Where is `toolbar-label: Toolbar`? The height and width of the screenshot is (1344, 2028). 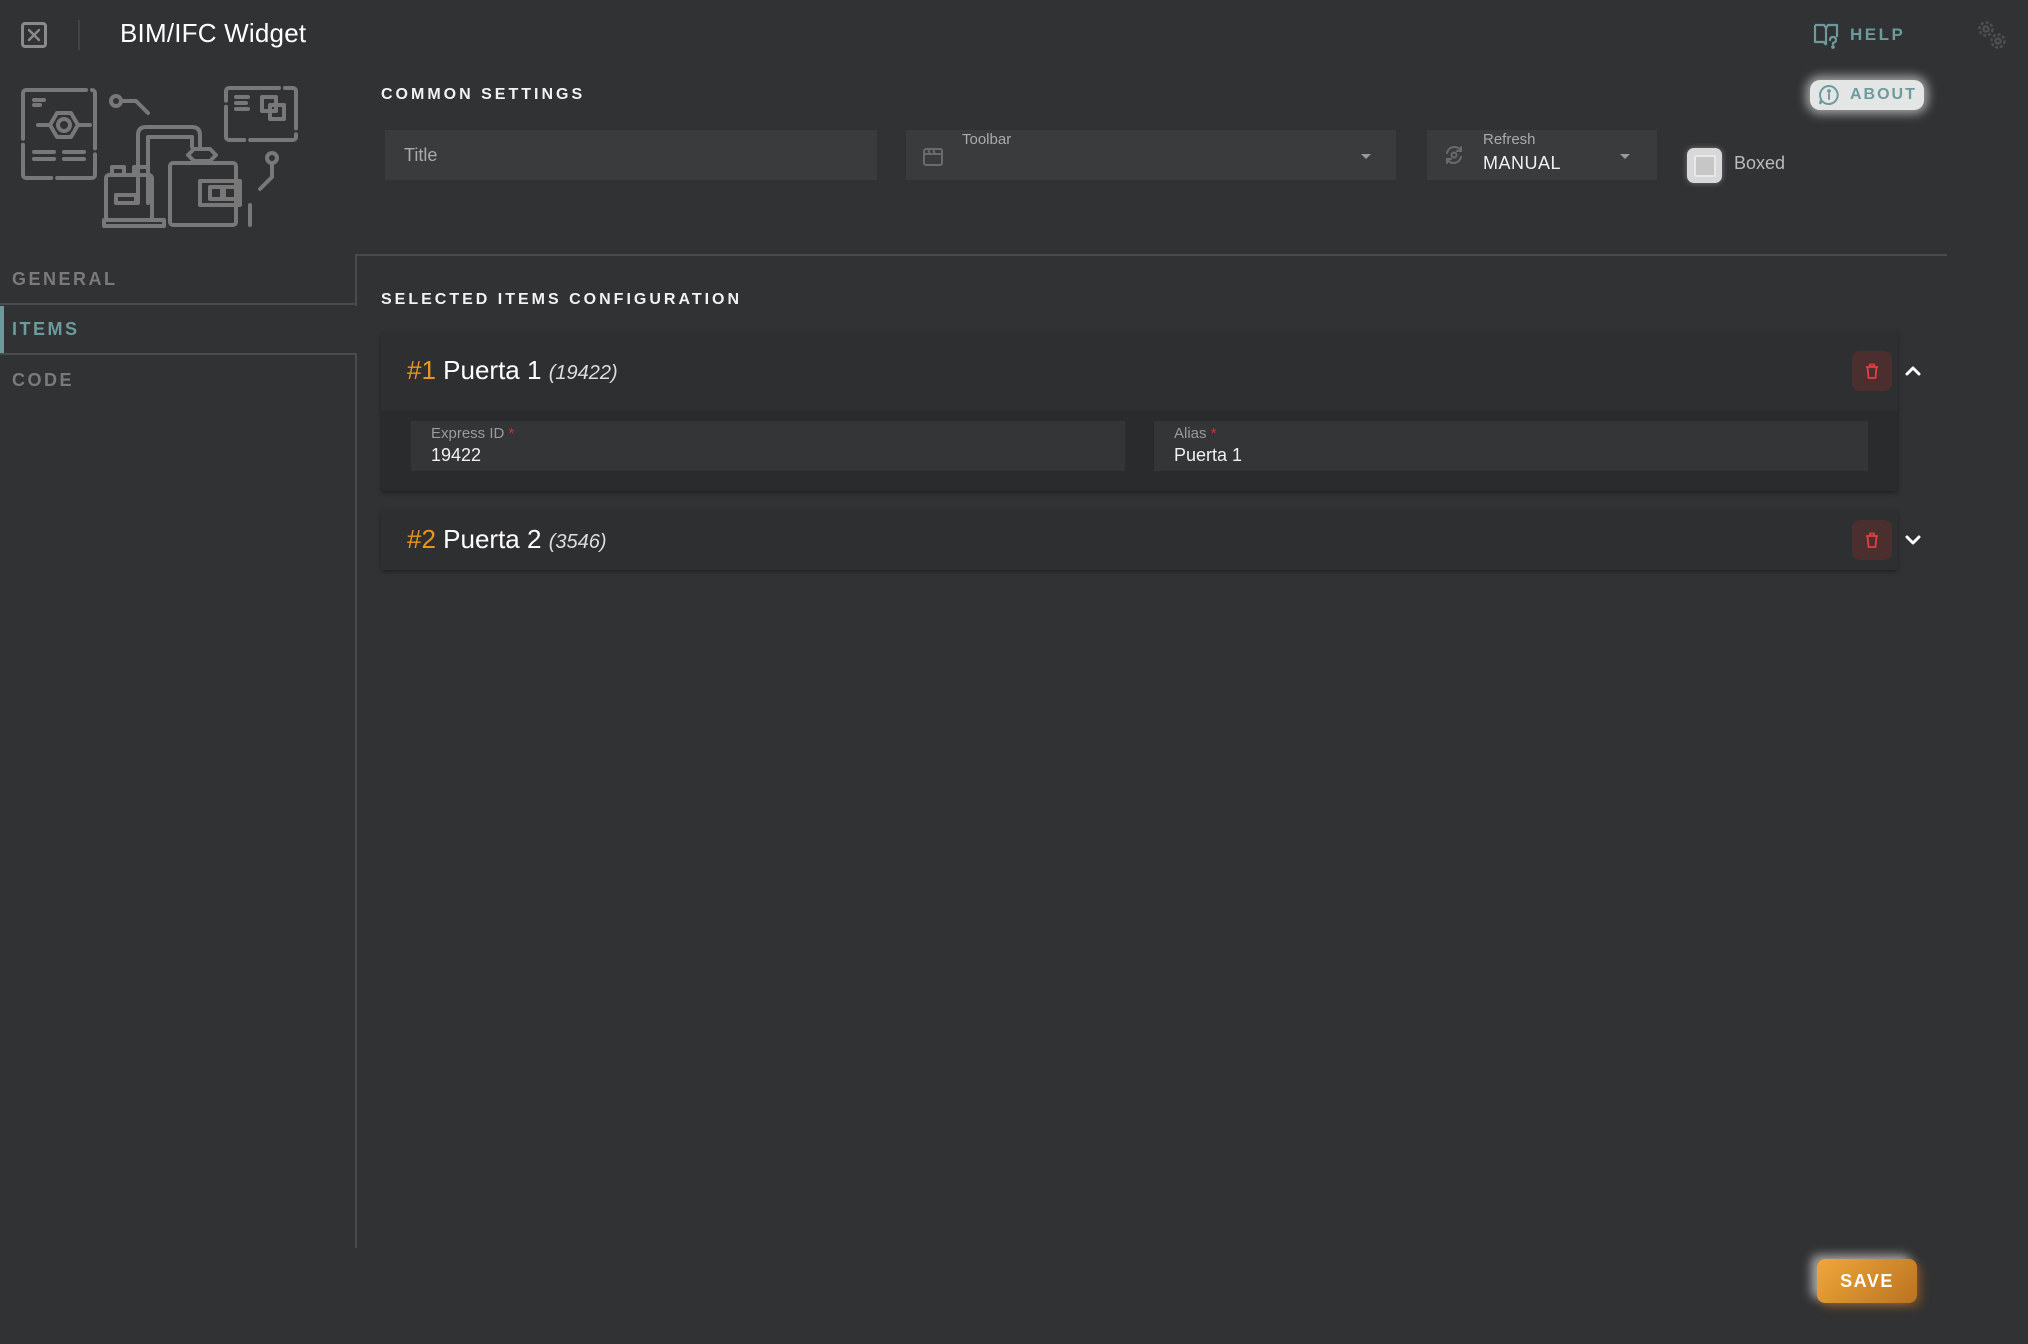 toolbar-label: Toolbar is located at coordinates (987, 139).